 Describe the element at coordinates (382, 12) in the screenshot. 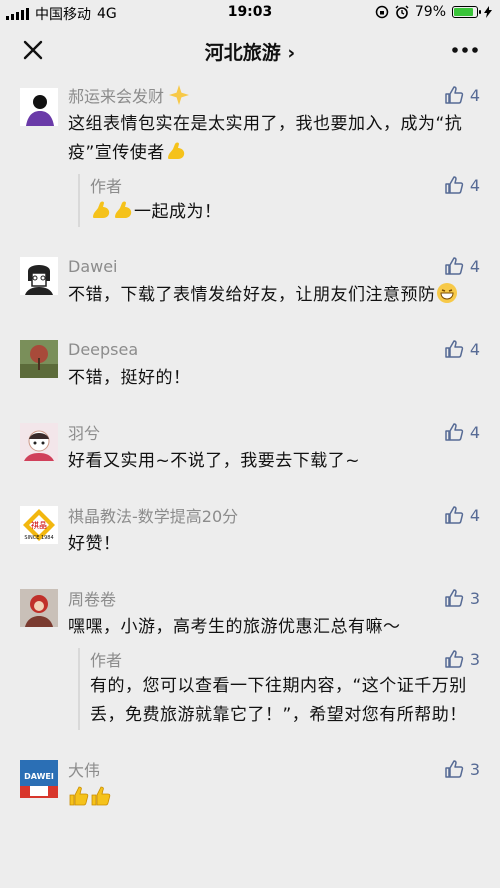

I see `orientation-lock-icon` at that location.